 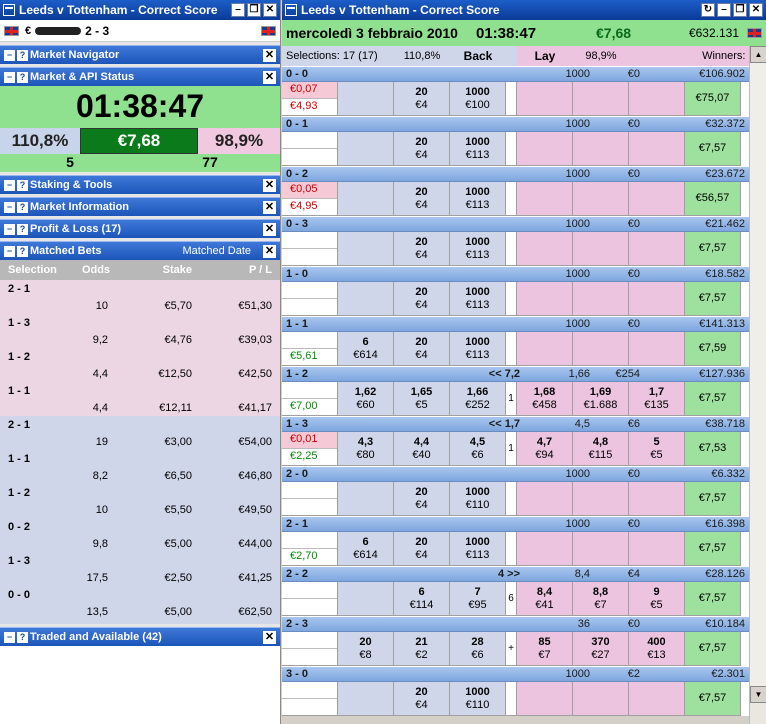 I want to click on runner-header: 2 - 1 1000 €0 €16.398, so click(x=515, y=524).